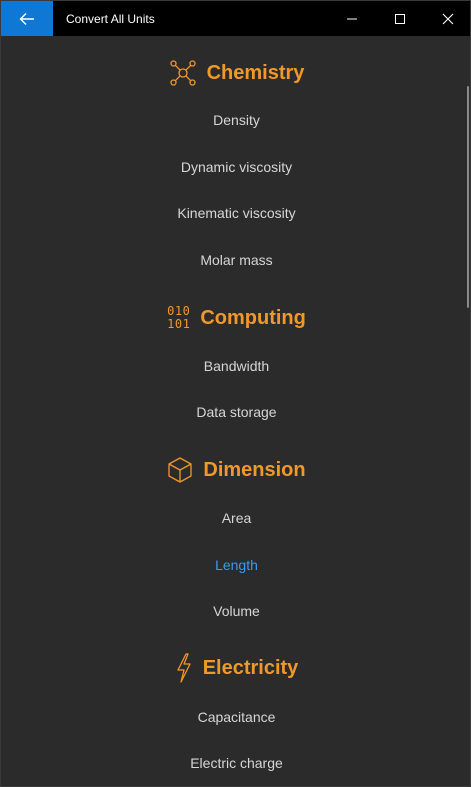 The image size is (471, 787). Describe the element at coordinates (235, 120) in the screenshot. I see `list-item-density: Density` at that location.